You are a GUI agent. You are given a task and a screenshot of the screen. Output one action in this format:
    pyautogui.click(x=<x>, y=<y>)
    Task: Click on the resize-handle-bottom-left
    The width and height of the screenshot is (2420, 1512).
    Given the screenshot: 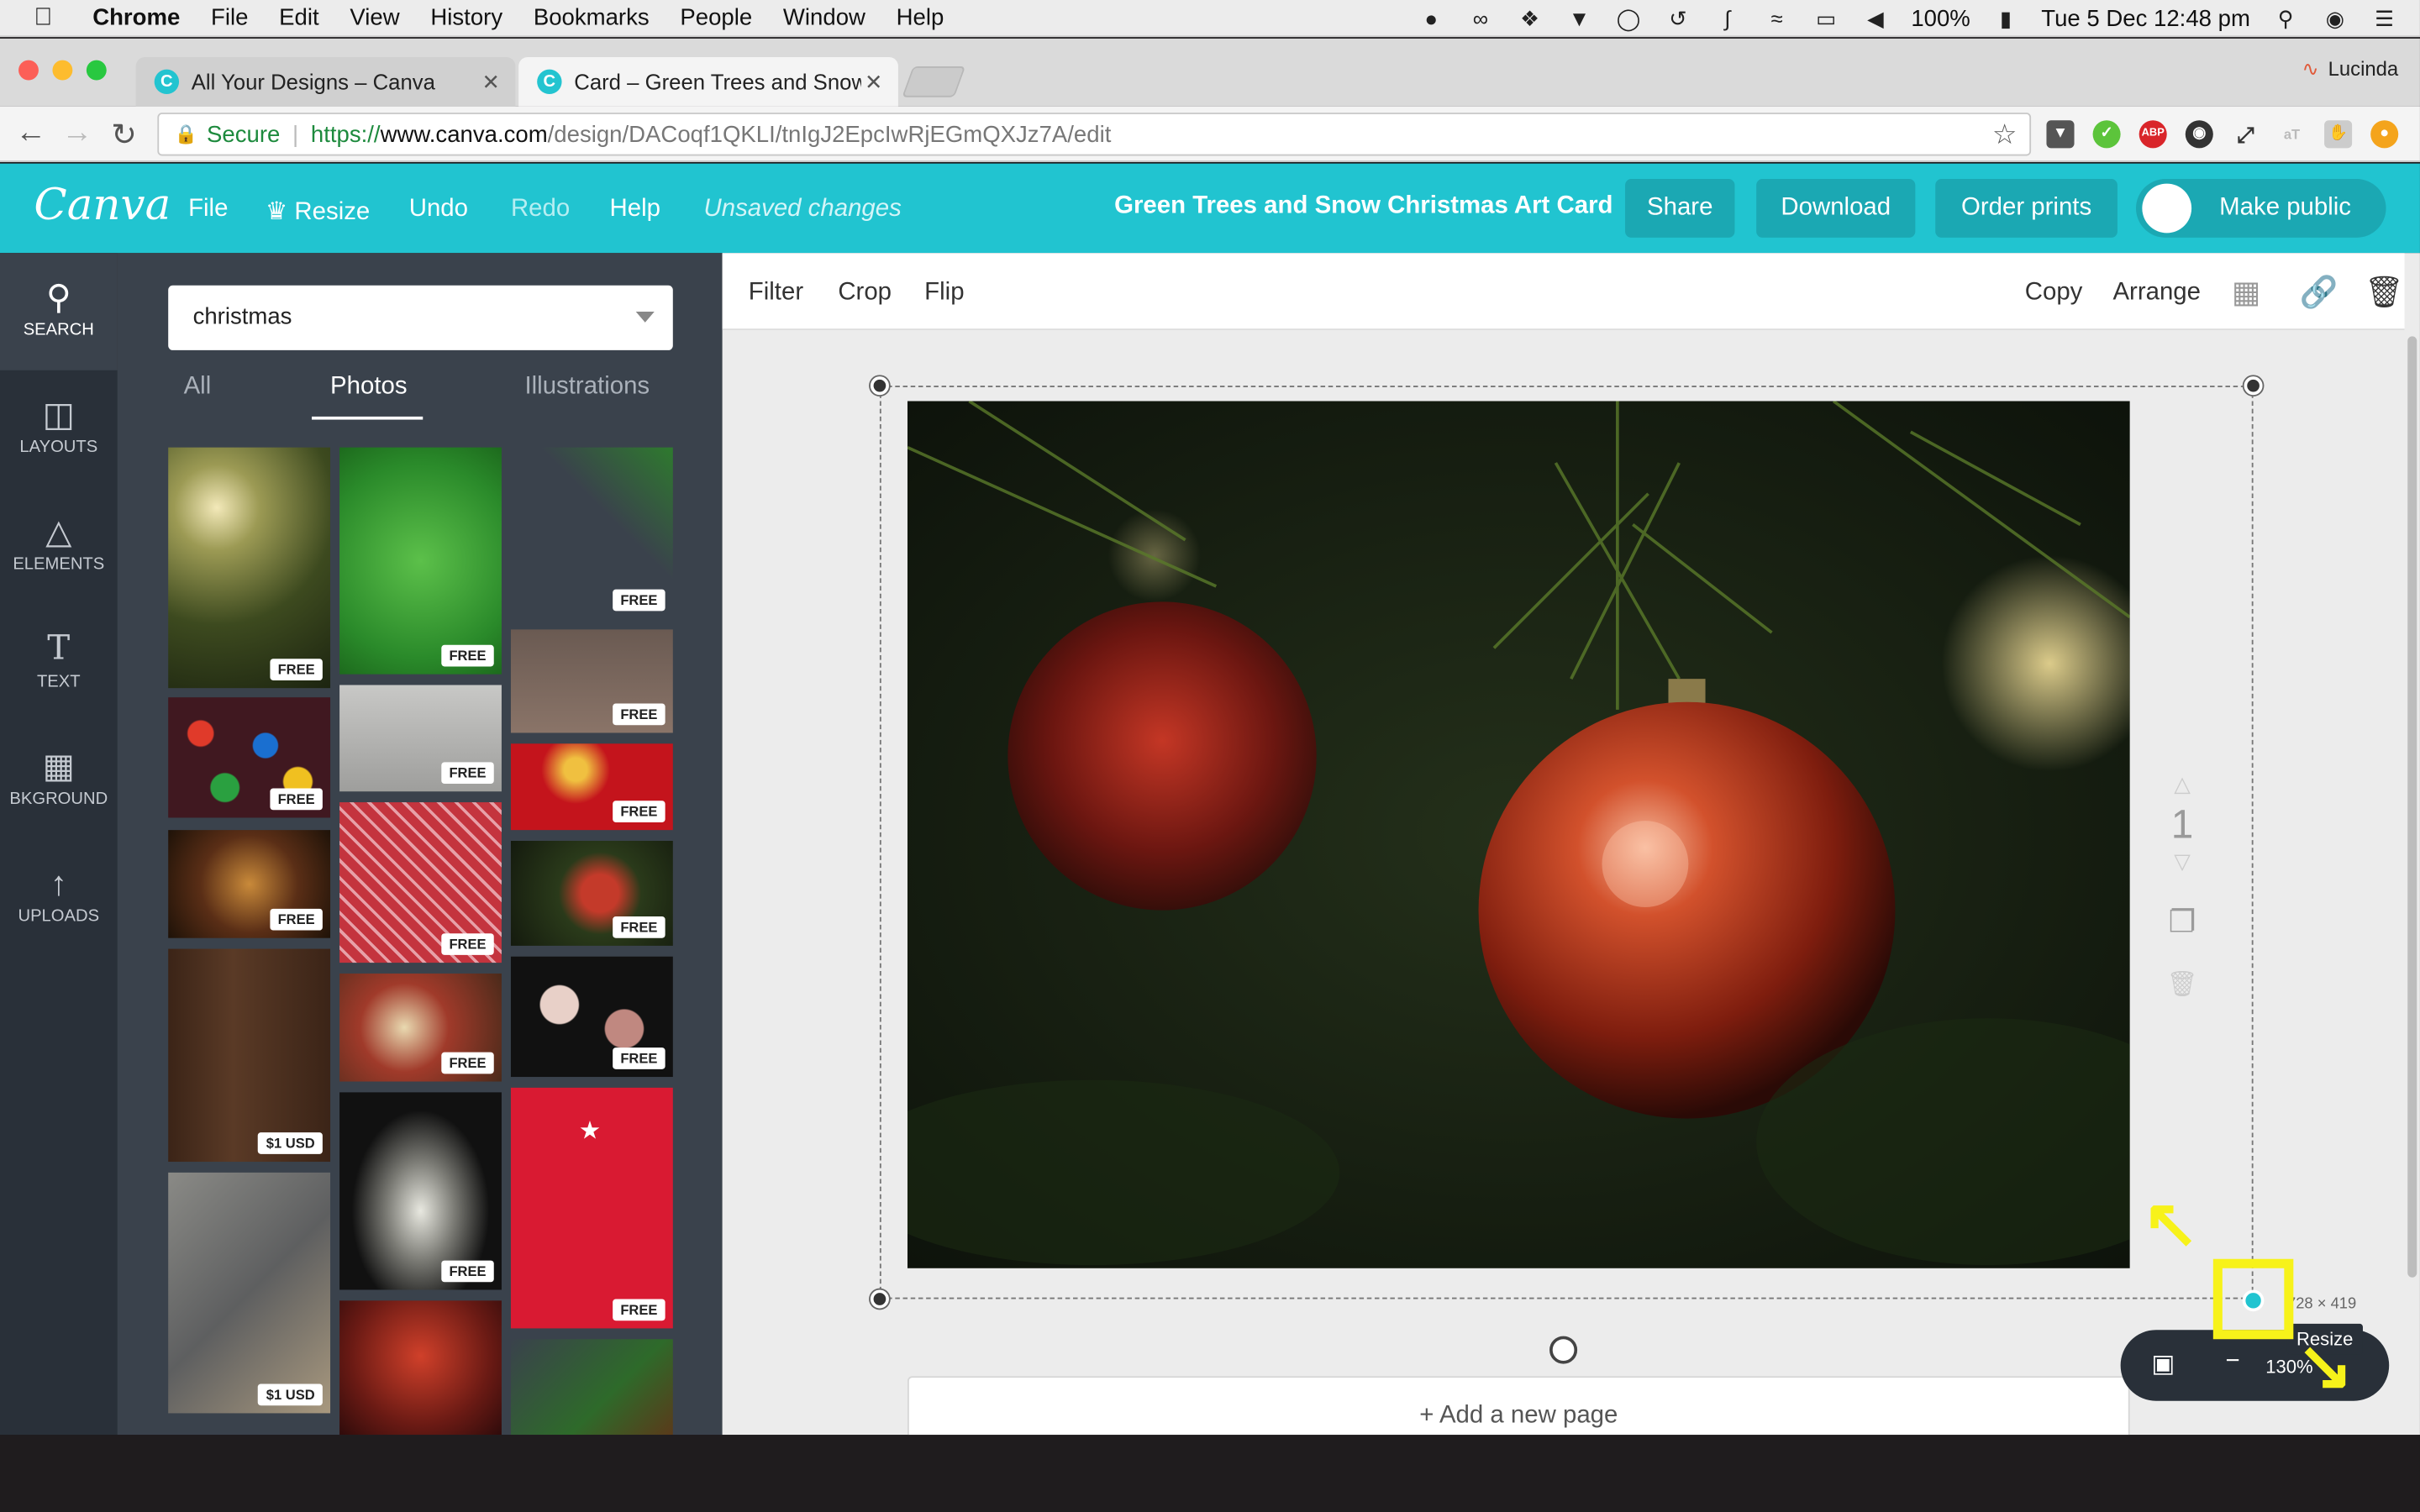 What is the action you would take?
    pyautogui.click(x=879, y=1299)
    